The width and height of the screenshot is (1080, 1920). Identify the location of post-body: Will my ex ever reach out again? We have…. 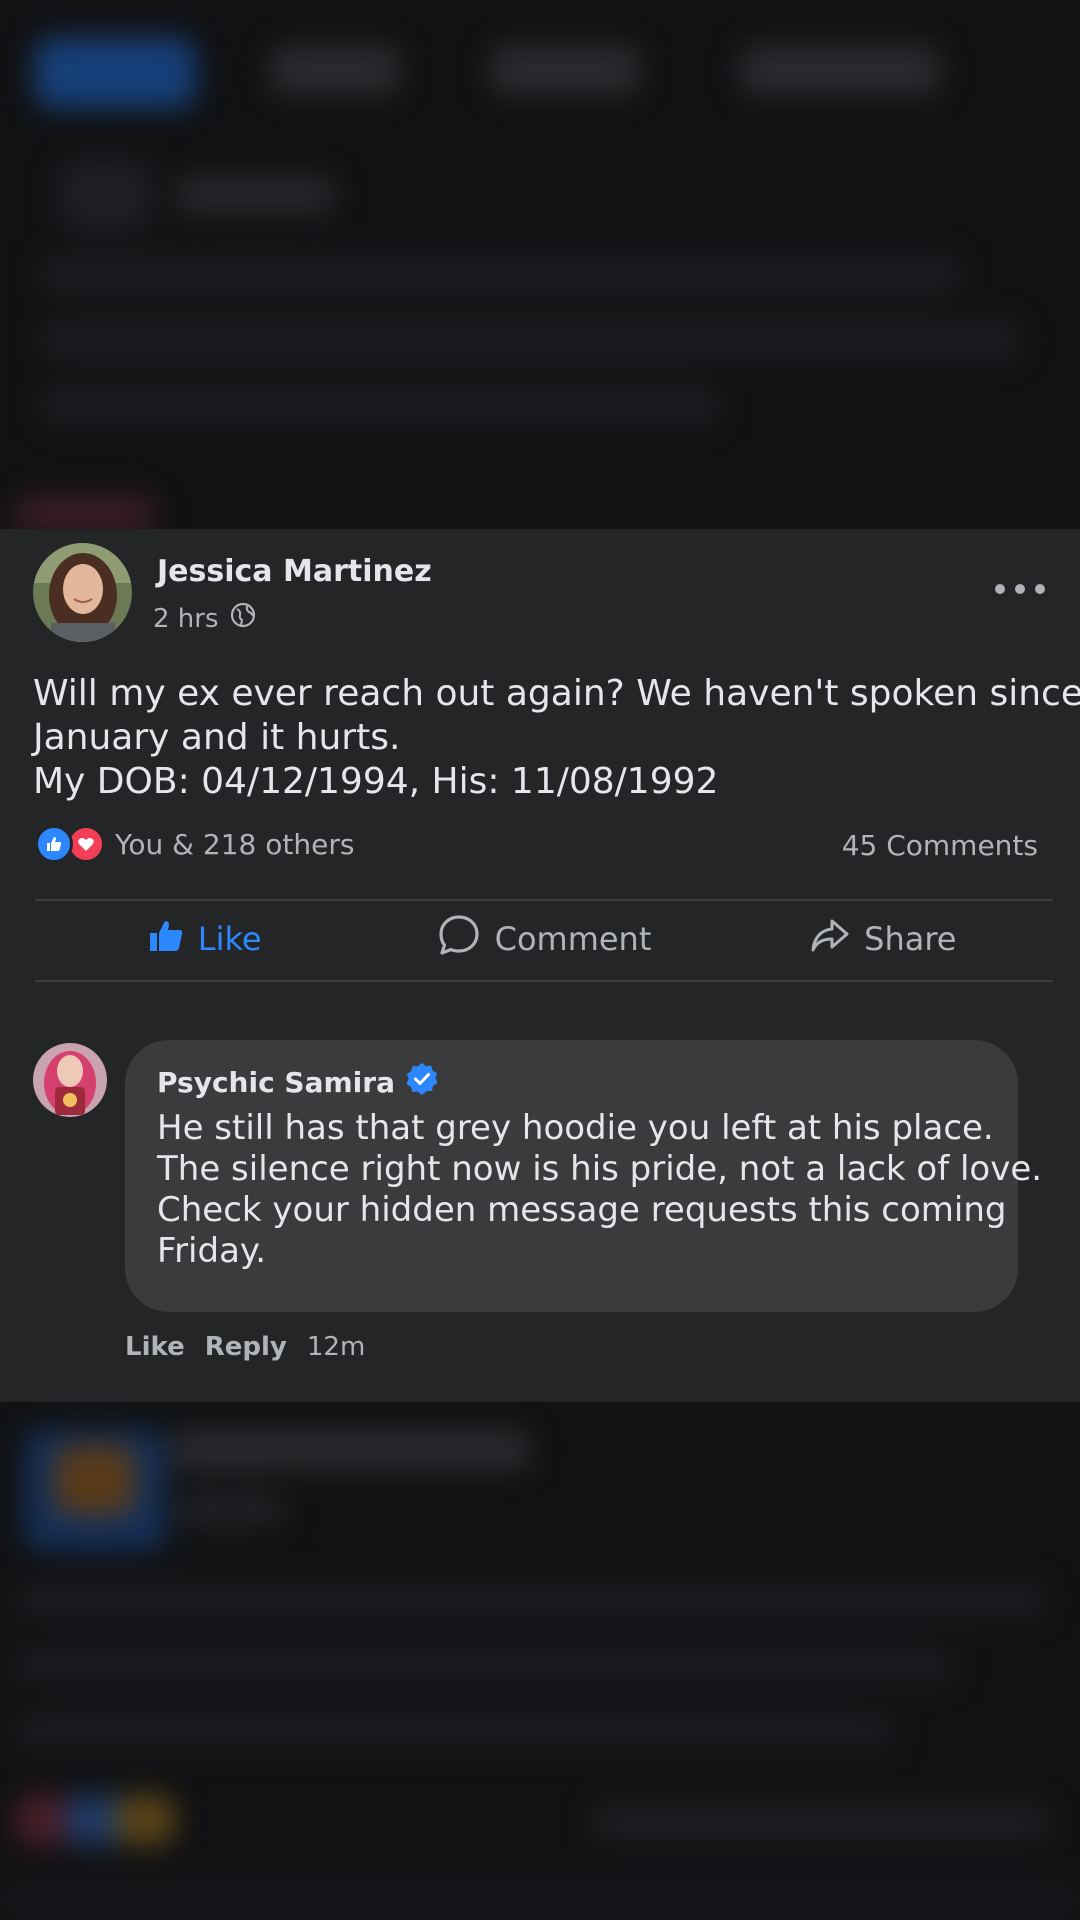
(556, 738).